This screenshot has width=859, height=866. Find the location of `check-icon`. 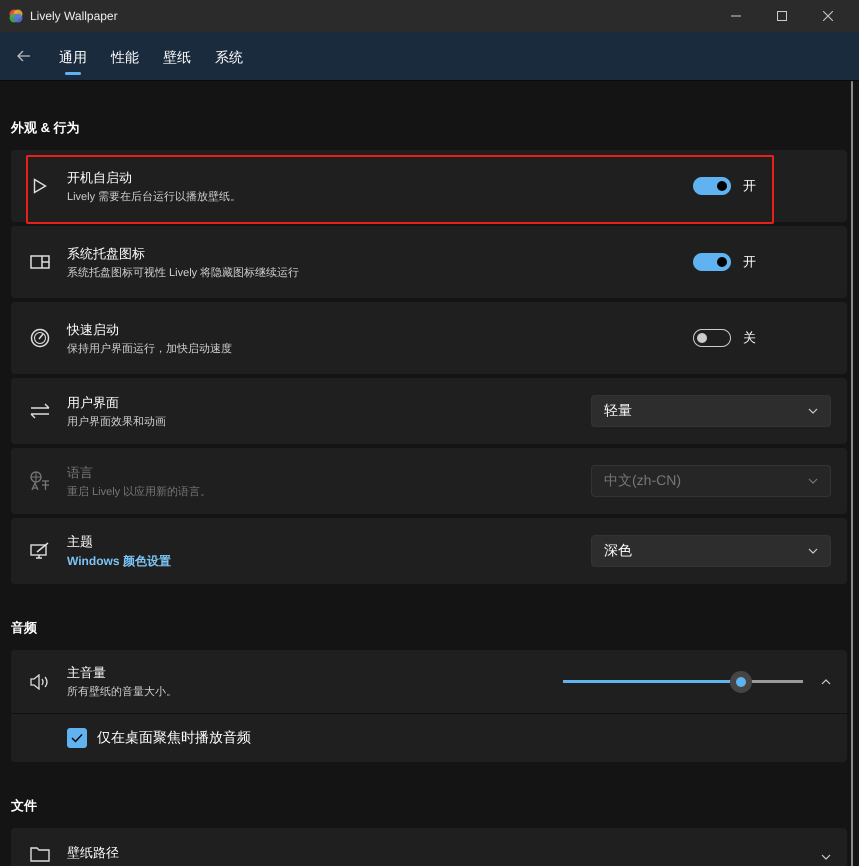

check-icon is located at coordinates (77, 738).